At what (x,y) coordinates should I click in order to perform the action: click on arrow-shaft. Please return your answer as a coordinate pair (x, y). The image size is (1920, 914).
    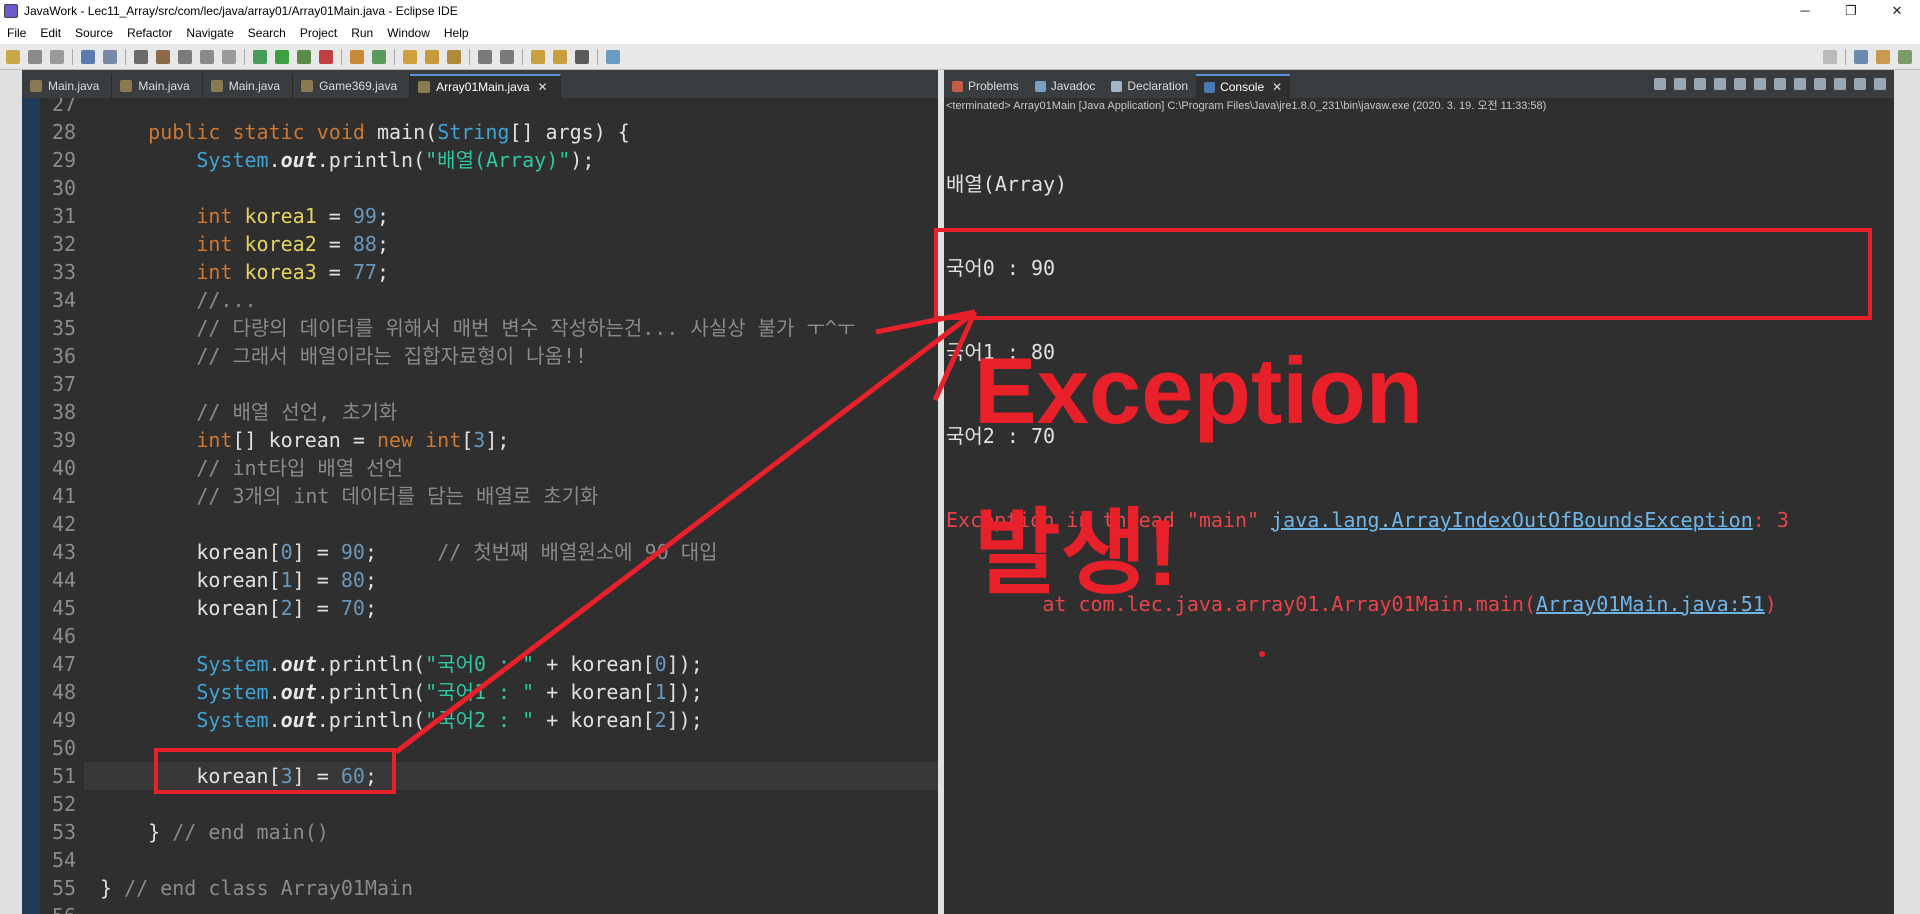
    Looking at the image, I should click on (685, 532).